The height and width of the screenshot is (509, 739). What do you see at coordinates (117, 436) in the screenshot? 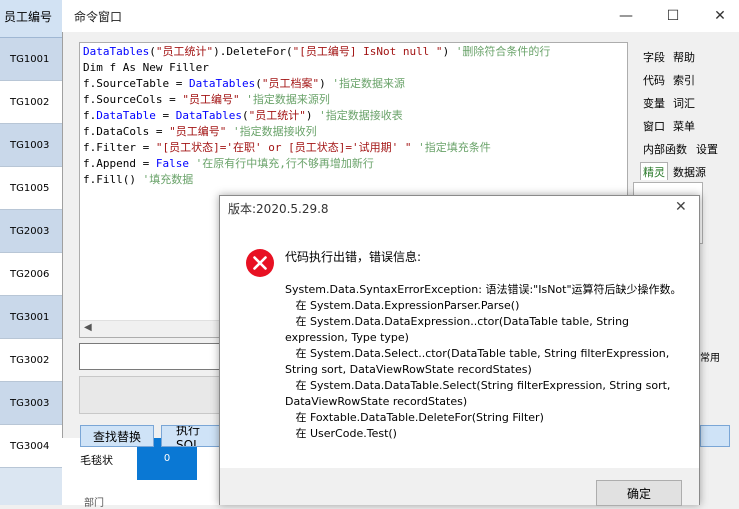
I see `find-replace-button: 查找替换` at bounding box center [117, 436].